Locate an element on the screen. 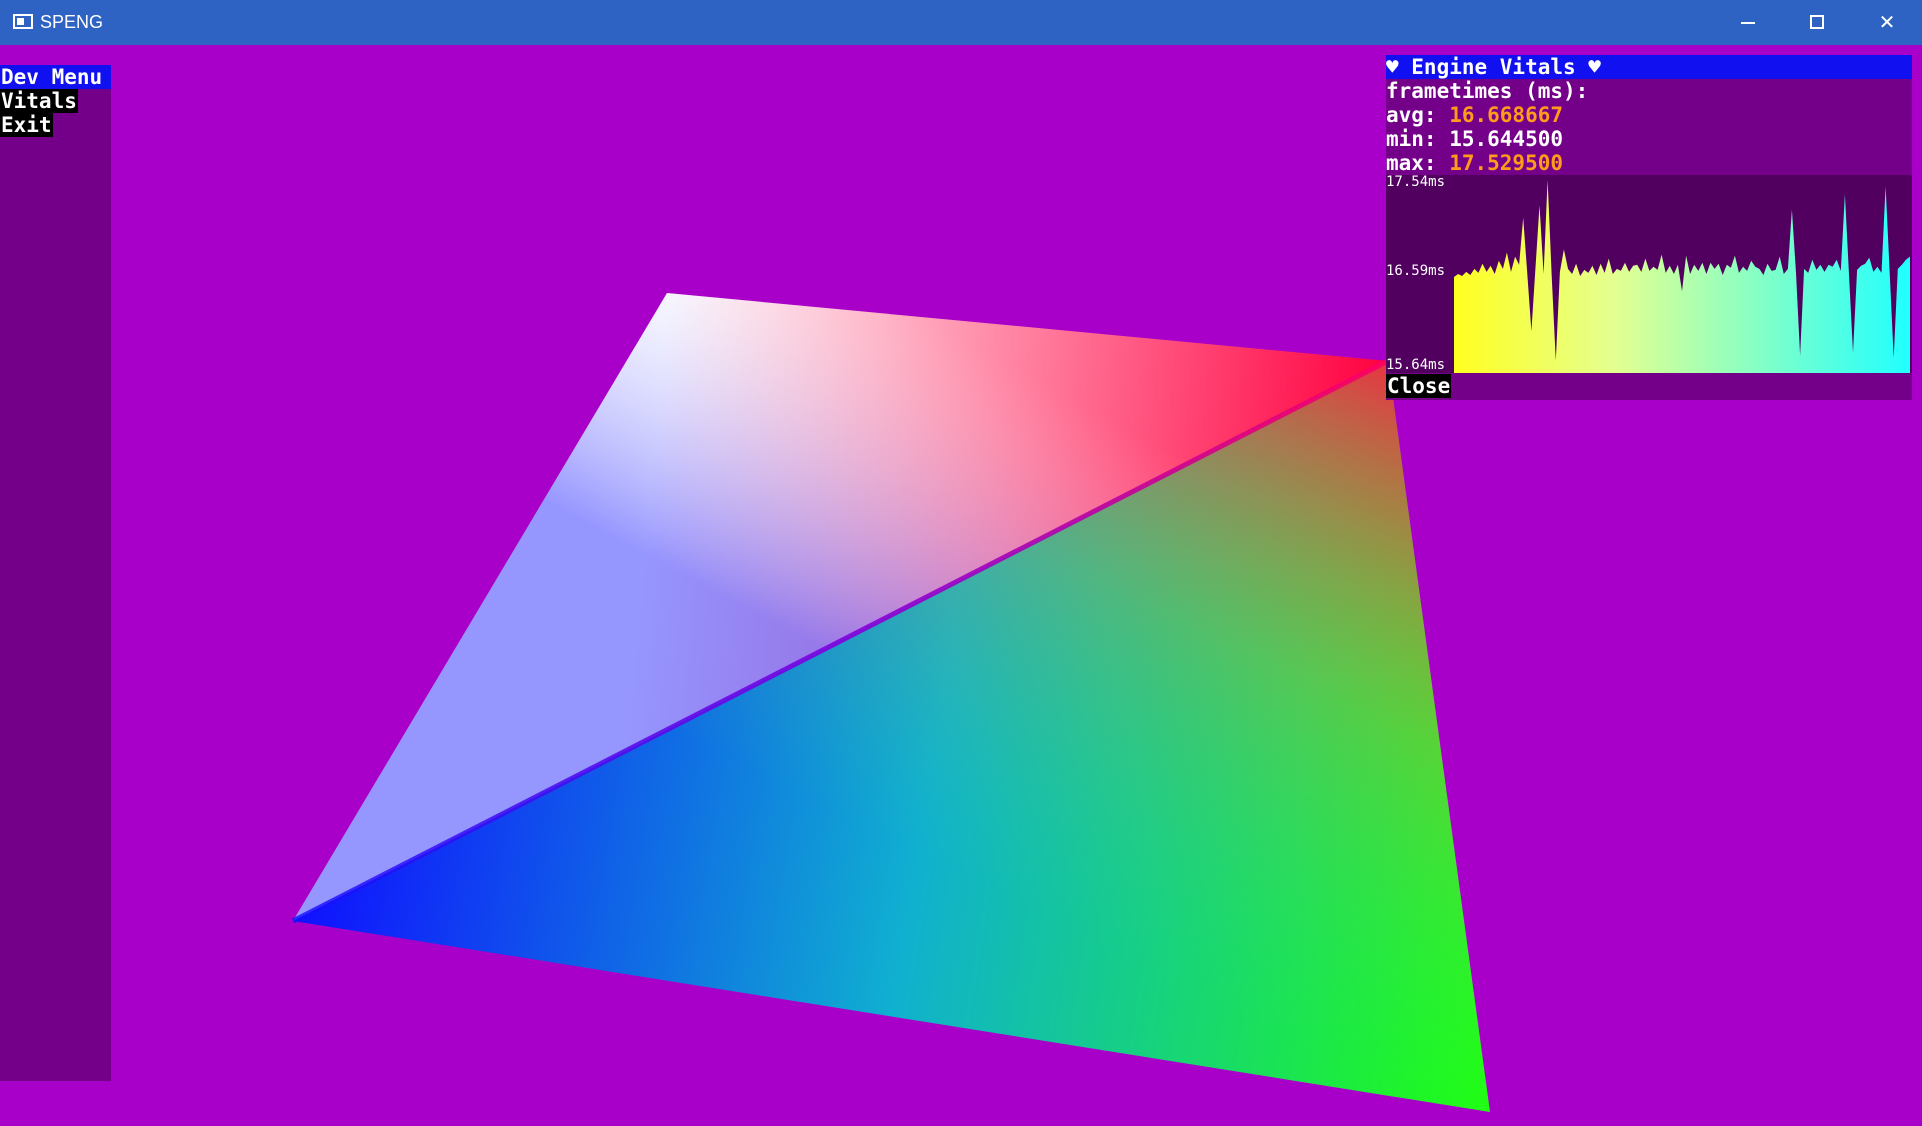 The image size is (1922, 1126). minimize-icon is located at coordinates (1748, 23).